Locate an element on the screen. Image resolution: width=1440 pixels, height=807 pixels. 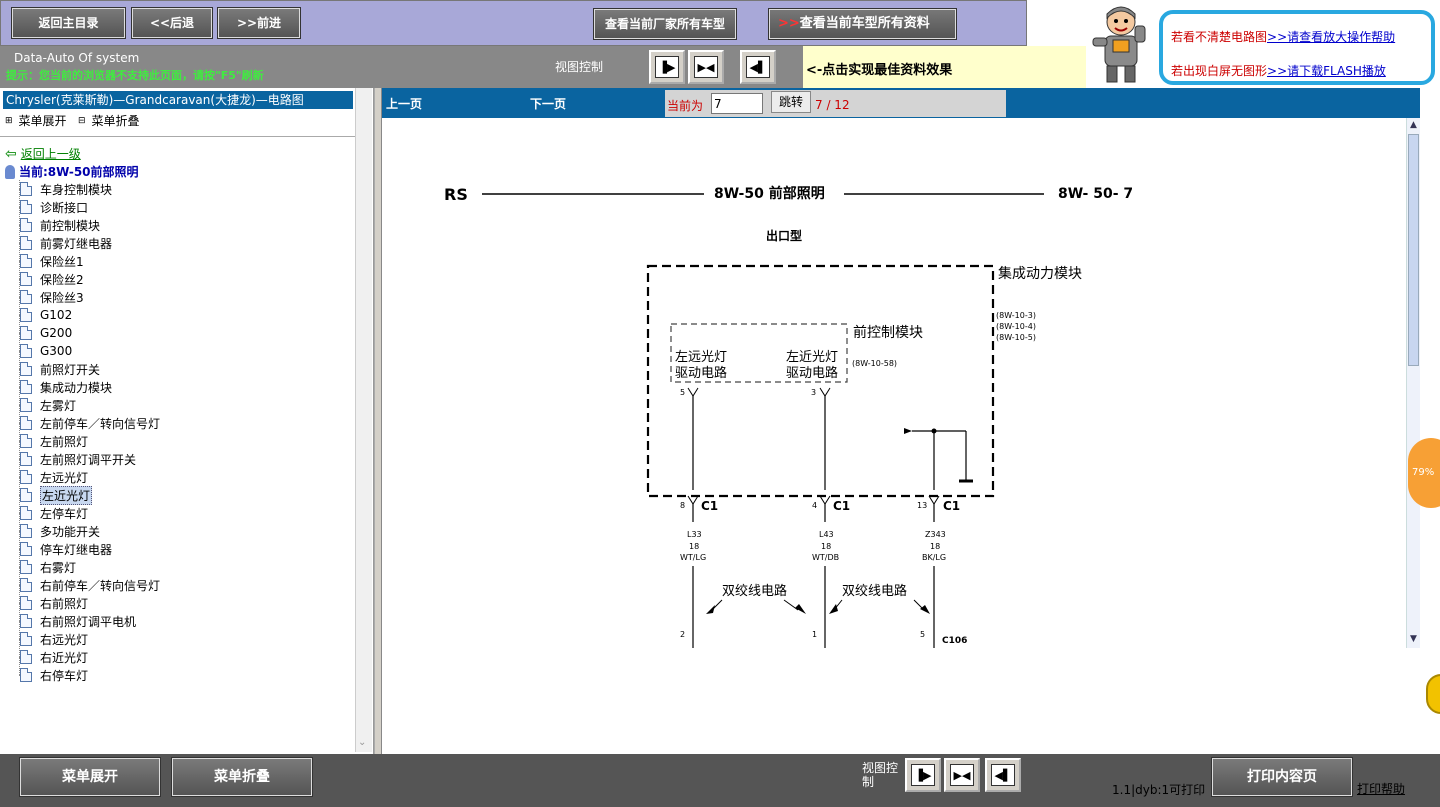
menu-tree-item-label: G300 is located at coordinates (56, 351).